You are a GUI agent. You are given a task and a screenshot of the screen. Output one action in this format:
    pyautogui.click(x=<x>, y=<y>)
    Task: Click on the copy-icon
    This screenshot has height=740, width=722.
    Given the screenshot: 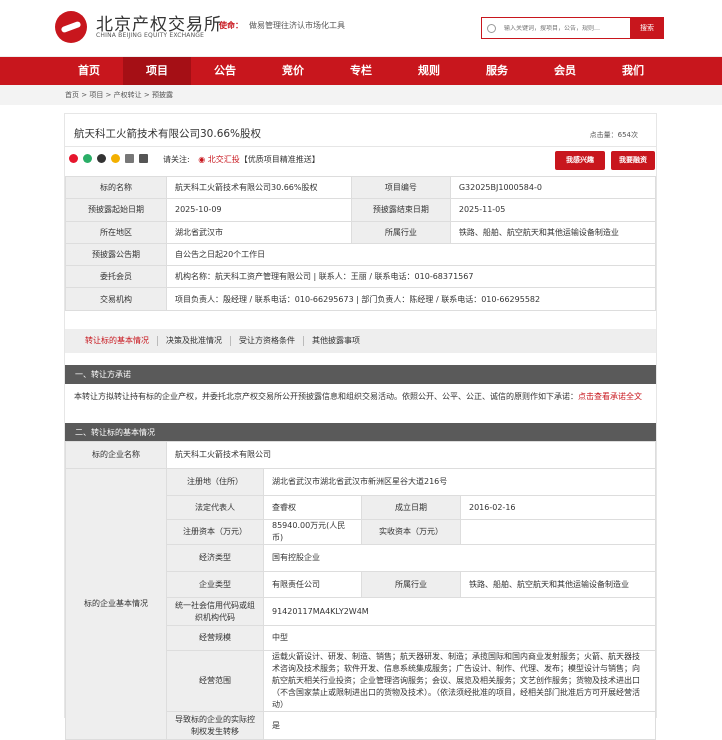 What is the action you would take?
    pyautogui.click(x=129, y=158)
    